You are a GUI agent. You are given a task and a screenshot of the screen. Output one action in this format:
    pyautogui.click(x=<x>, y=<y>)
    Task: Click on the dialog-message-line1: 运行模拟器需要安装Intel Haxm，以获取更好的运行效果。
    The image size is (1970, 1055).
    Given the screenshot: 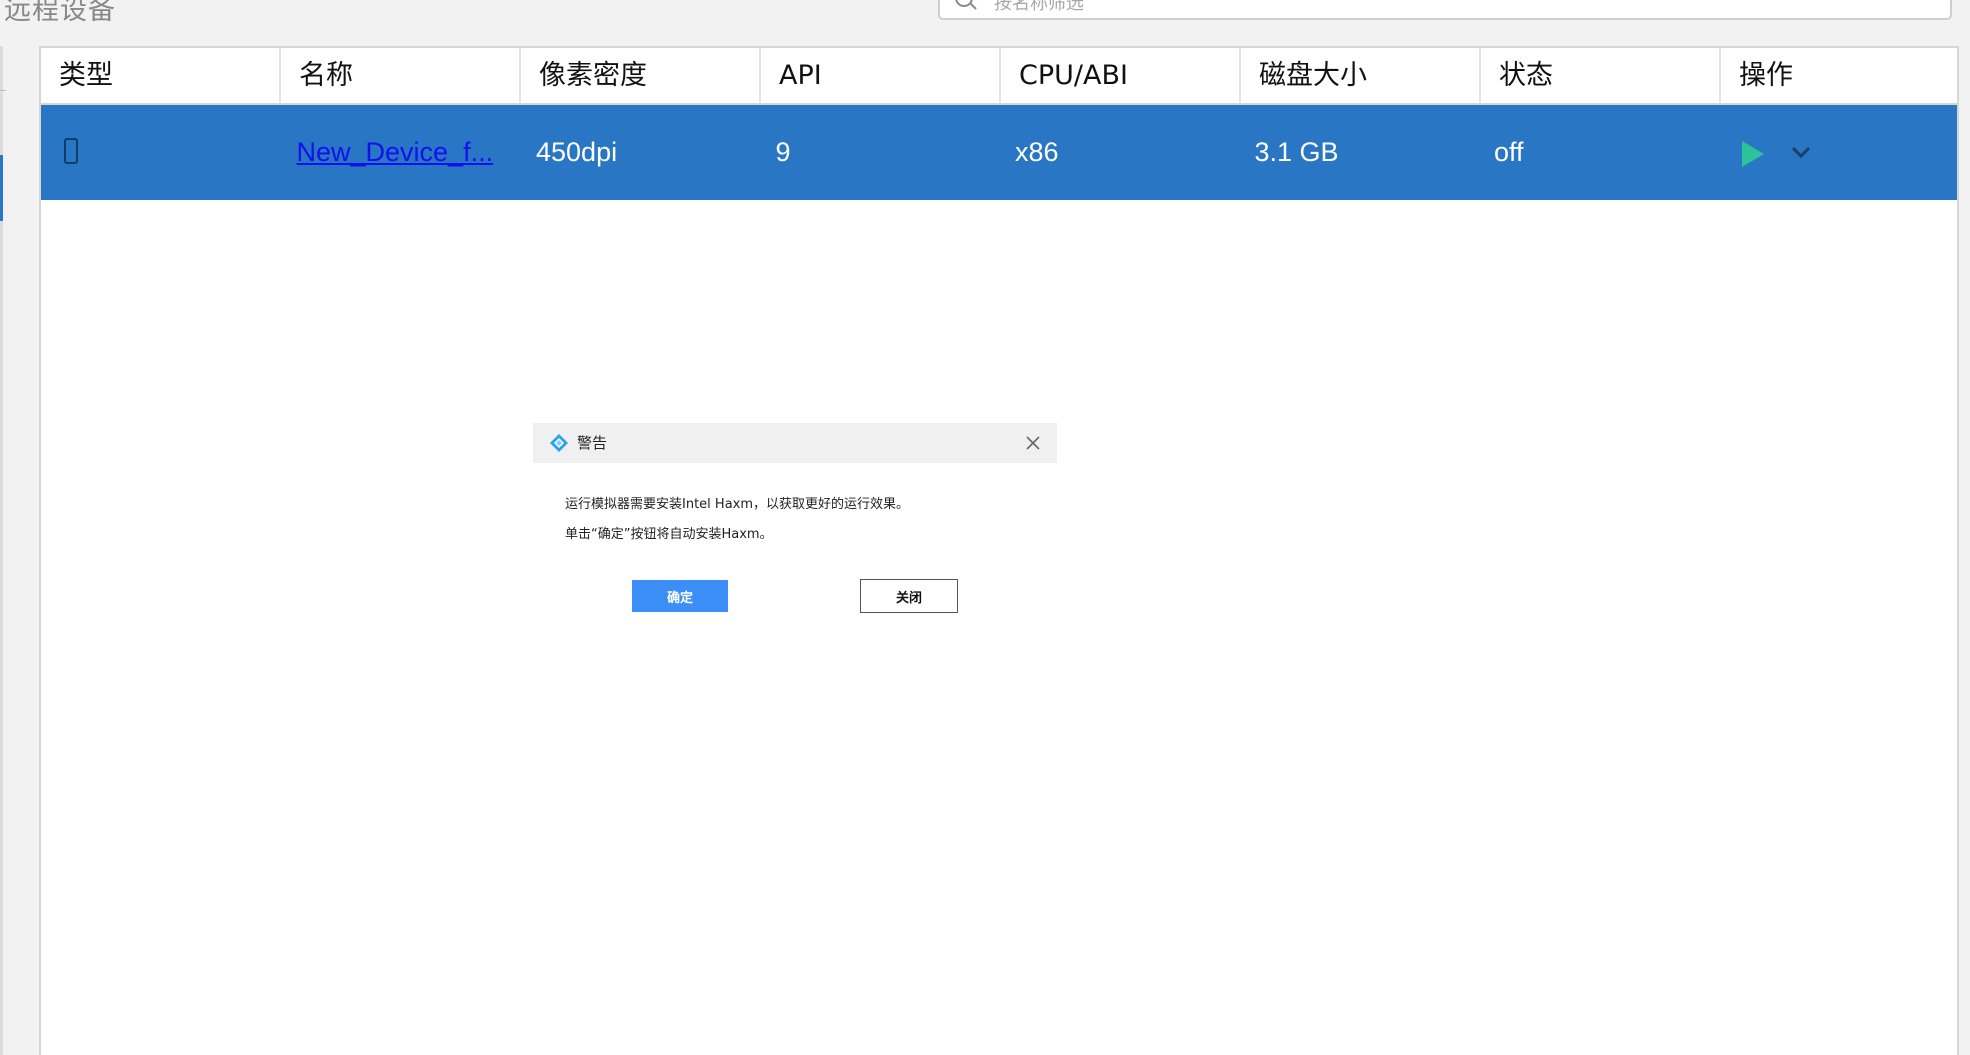 What is the action you would take?
    pyautogui.click(x=737, y=504)
    